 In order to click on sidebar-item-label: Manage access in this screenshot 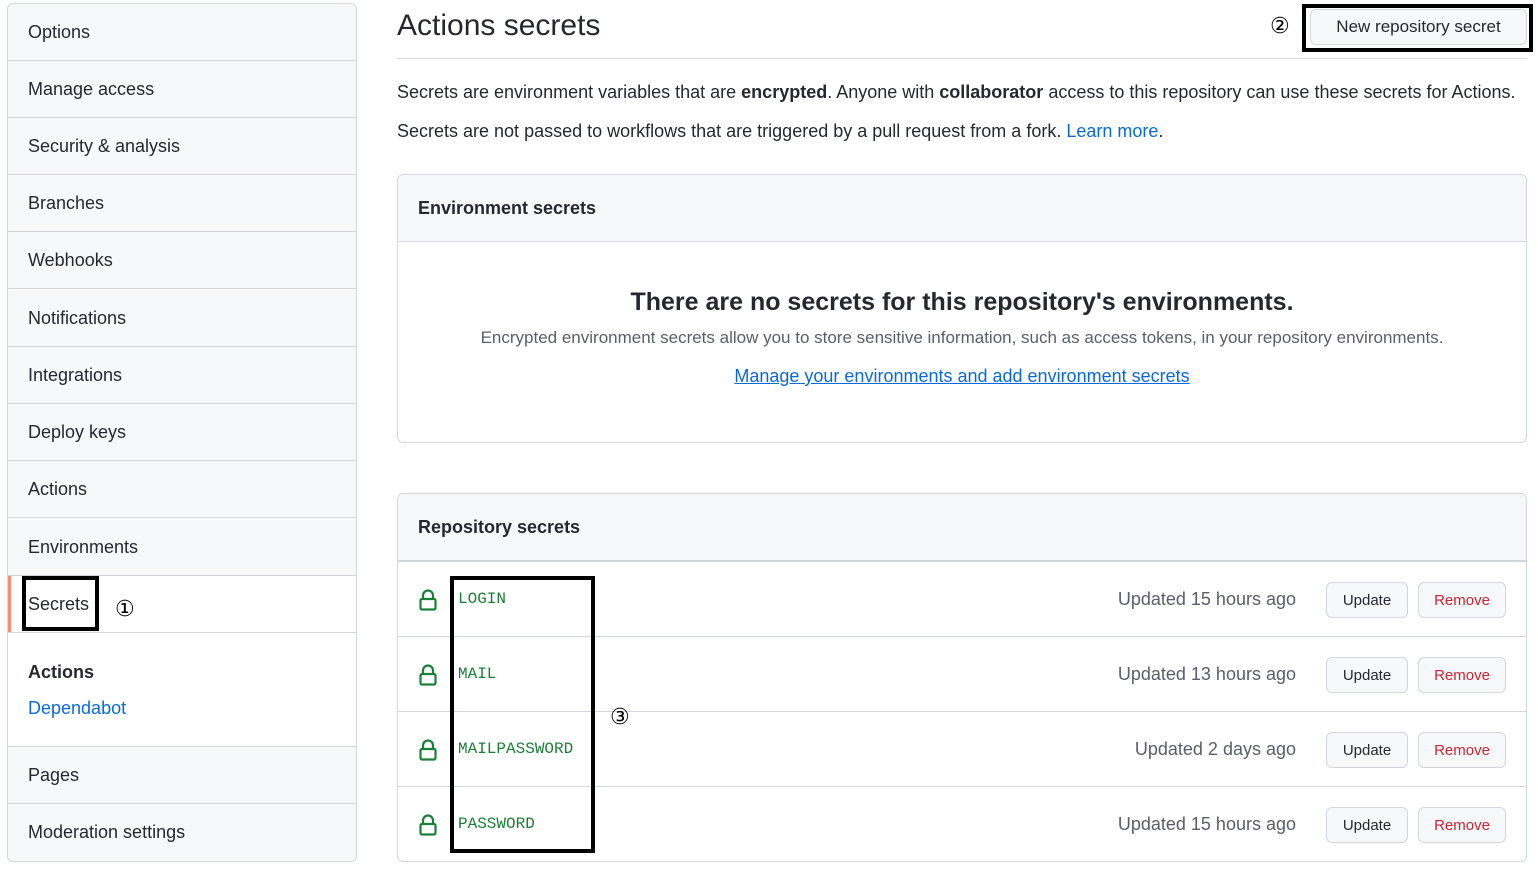, I will do `click(91, 88)`.